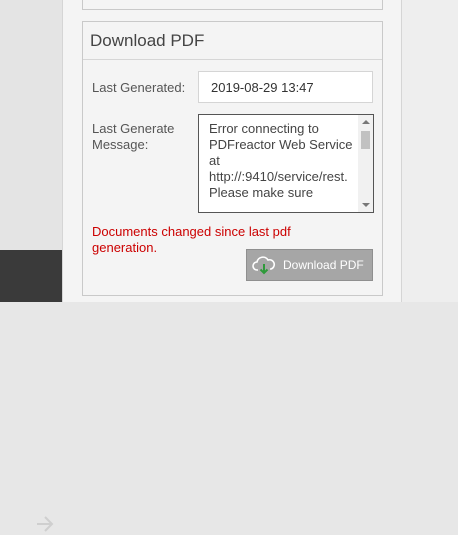 Image resolution: width=458 pixels, height=535 pixels. Describe the element at coordinates (45, 524) in the screenshot. I see `arrow-right-icon` at that location.